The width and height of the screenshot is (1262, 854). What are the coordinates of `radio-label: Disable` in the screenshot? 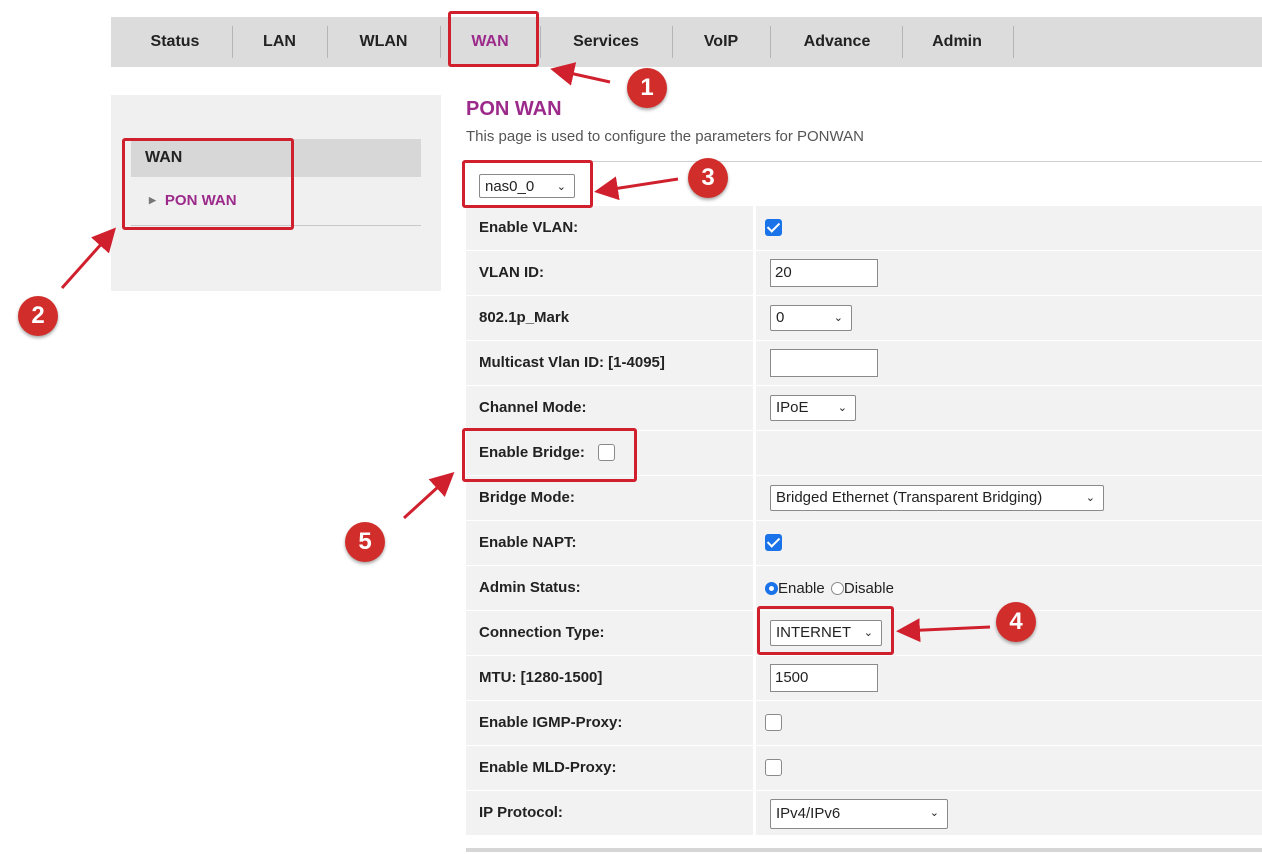 It's located at (868, 588).